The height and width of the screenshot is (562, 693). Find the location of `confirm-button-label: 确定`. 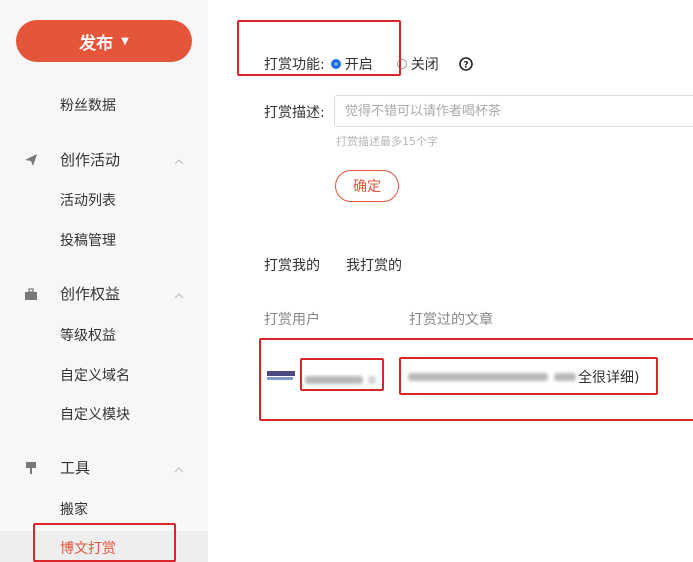

confirm-button-label: 确定 is located at coordinates (367, 187).